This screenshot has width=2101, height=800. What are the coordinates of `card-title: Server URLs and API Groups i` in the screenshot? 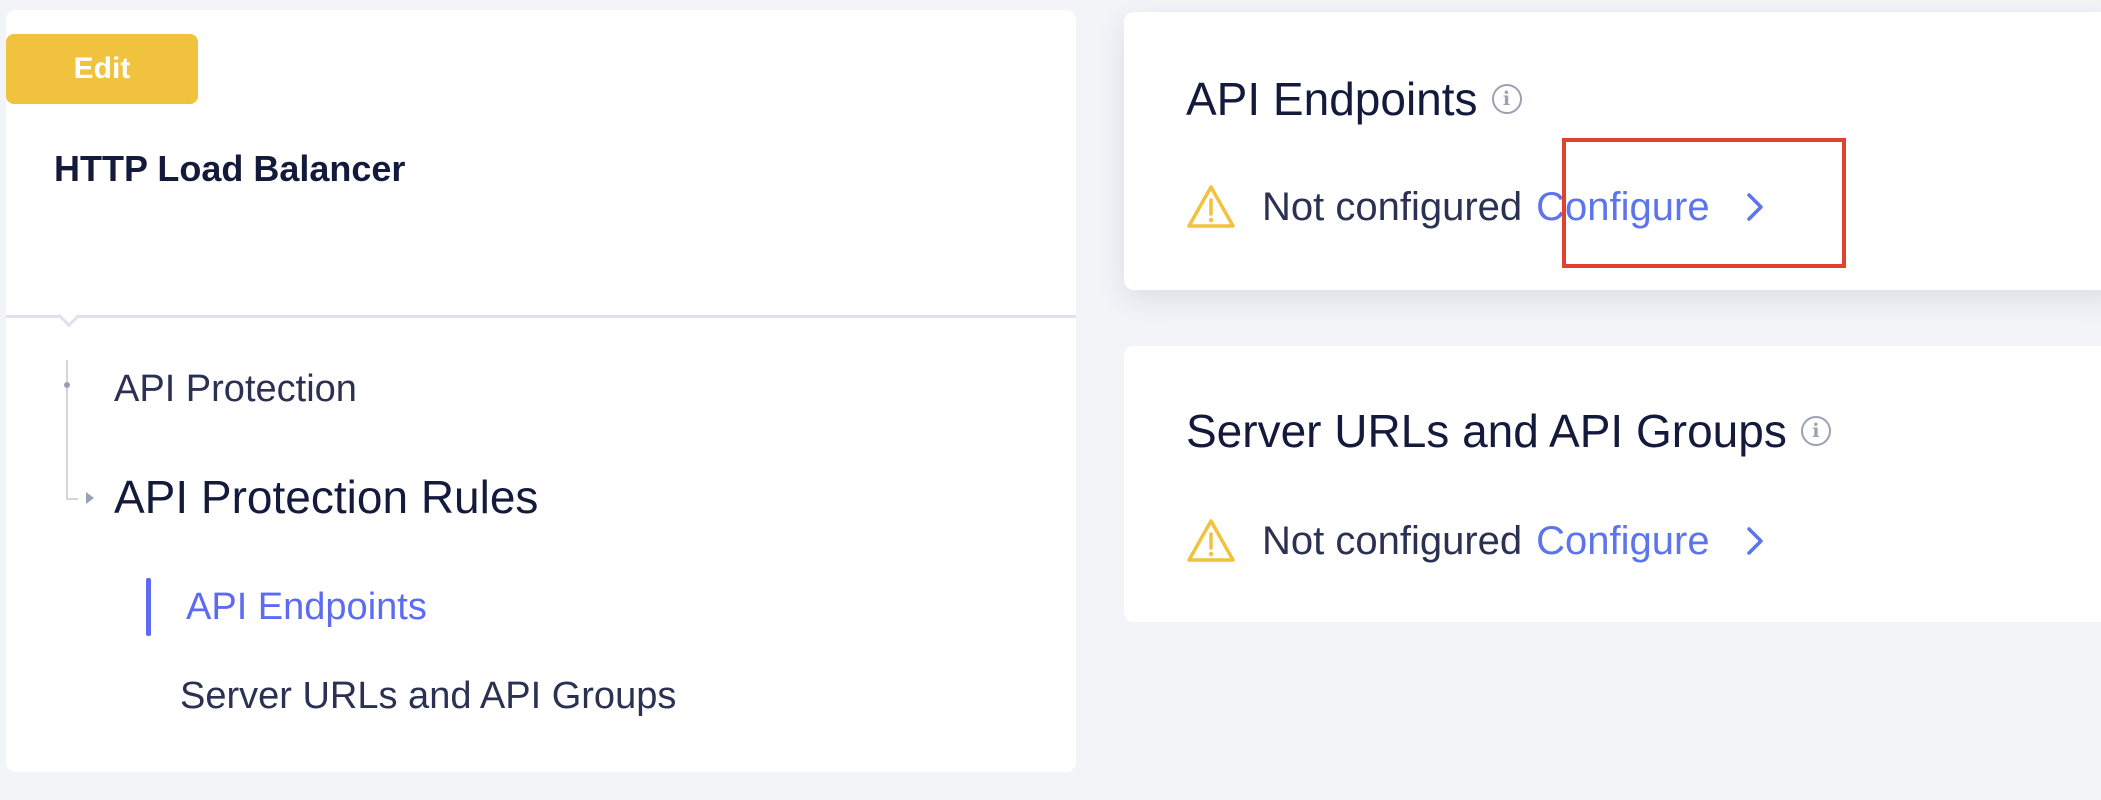 It's located at (1508, 431).